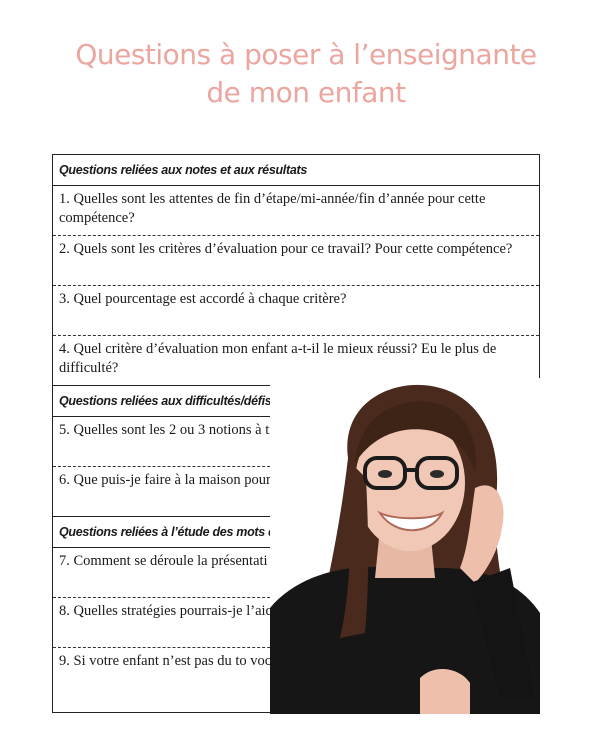 This screenshot has width=612, height=744. I want to click on title-line-2: de mon enfant, so click(306, 92).